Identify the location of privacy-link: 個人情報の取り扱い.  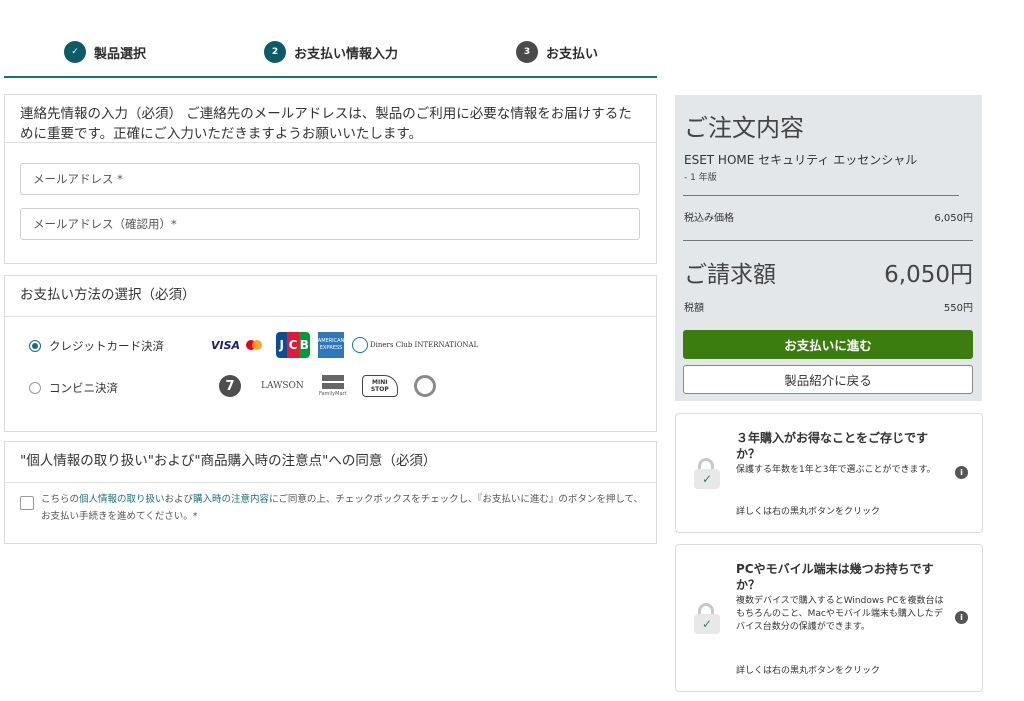
(122, 499).